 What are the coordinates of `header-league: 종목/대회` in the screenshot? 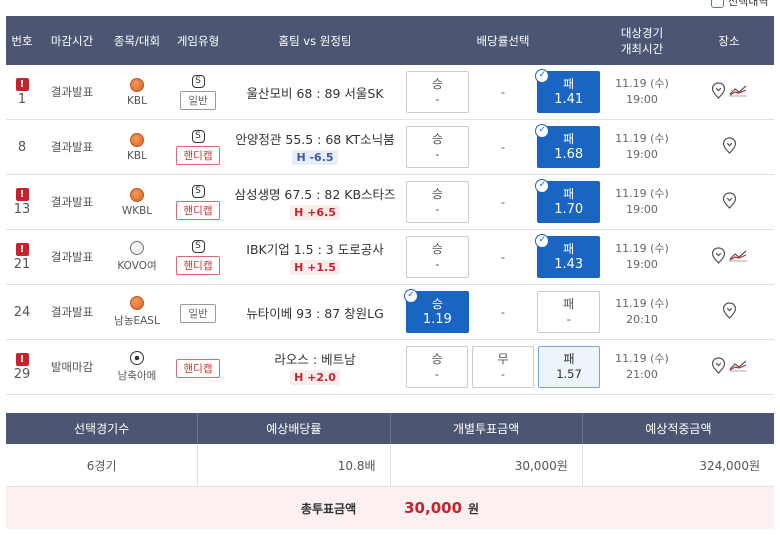 It's located at (137, 40).